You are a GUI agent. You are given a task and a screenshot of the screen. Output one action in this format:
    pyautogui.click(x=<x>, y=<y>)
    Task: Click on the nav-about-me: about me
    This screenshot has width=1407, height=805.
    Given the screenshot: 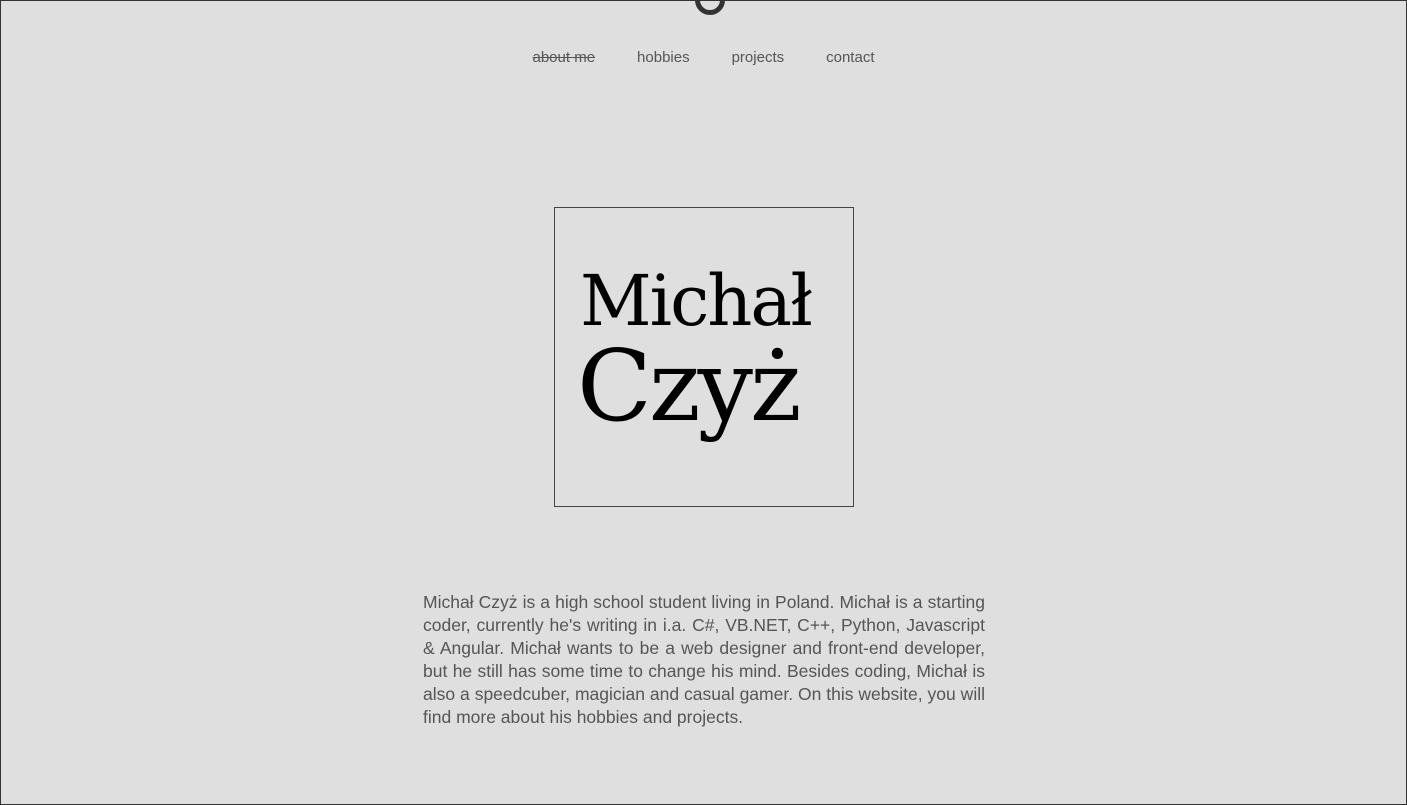 What is the action you would take?
    pyautogui.click(x=564, y=57)
    